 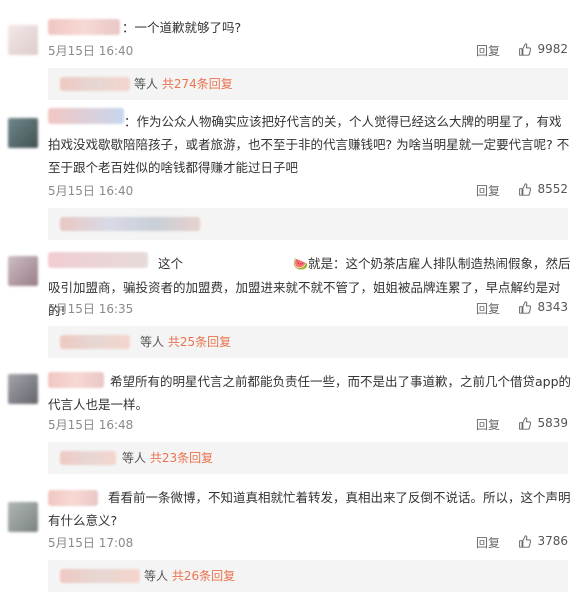 I want to click on reply-summary: 等人 共23条回复, so click(x=308, y=458).